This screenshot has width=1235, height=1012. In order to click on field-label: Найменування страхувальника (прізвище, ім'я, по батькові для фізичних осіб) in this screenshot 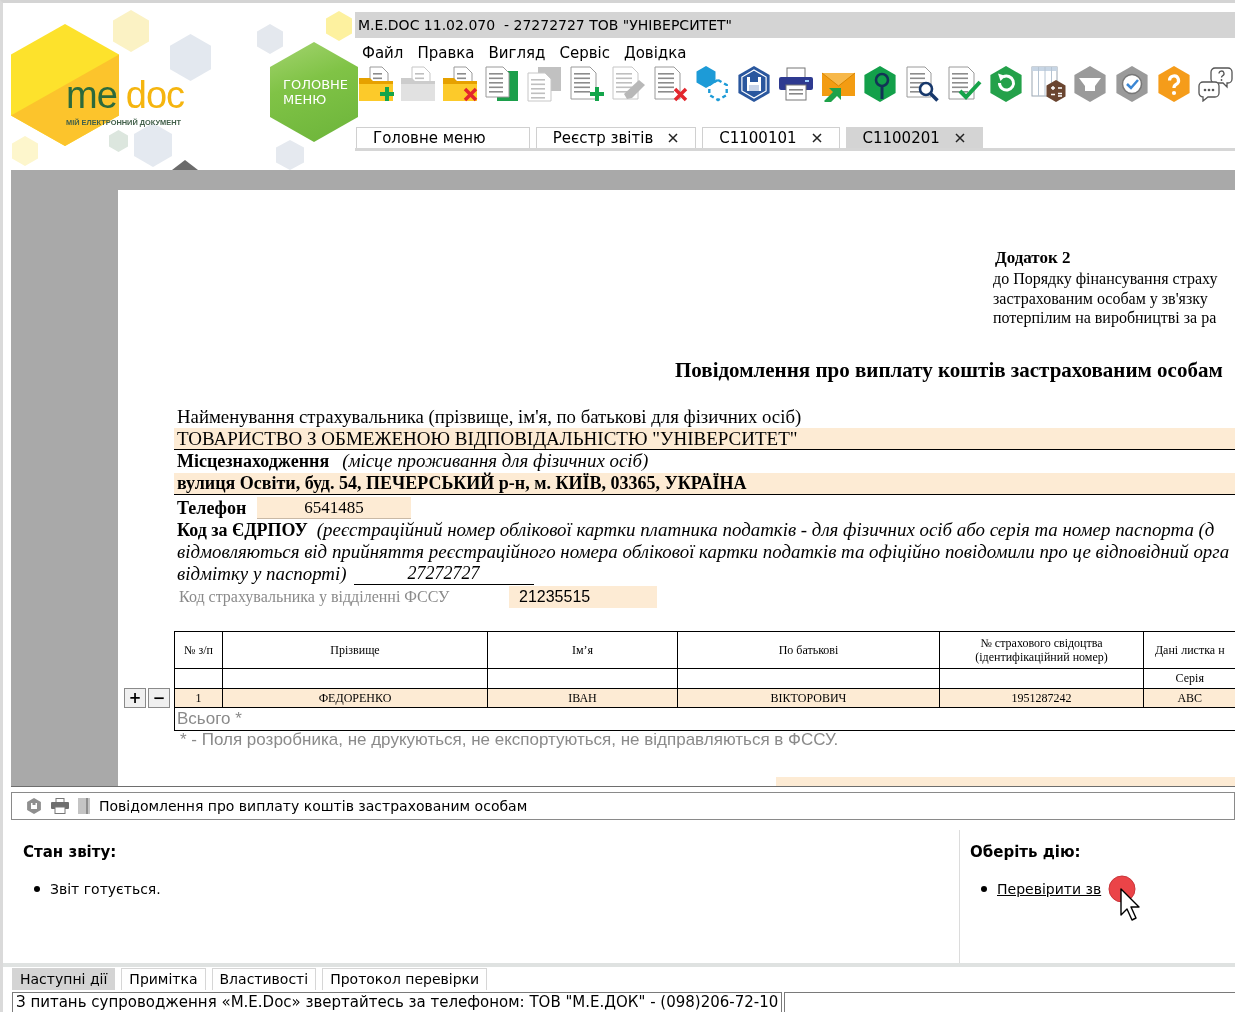, I will do `click(489, 416)`.